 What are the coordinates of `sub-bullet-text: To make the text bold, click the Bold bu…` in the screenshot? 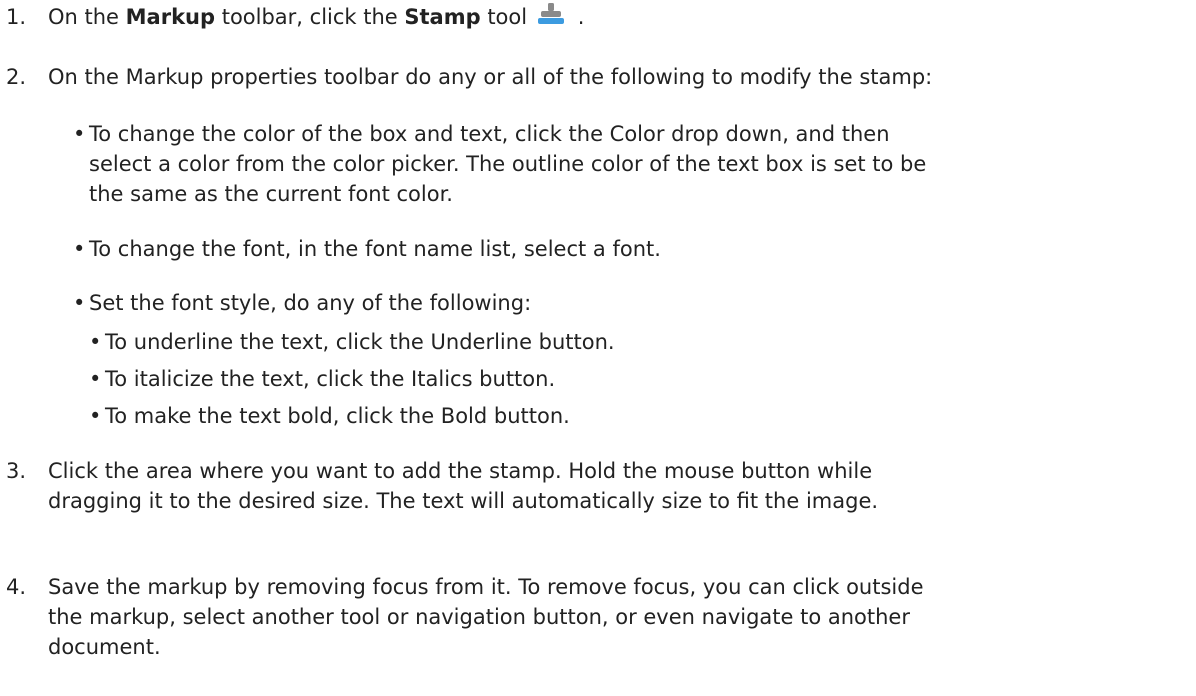 It's located at (337, 416).